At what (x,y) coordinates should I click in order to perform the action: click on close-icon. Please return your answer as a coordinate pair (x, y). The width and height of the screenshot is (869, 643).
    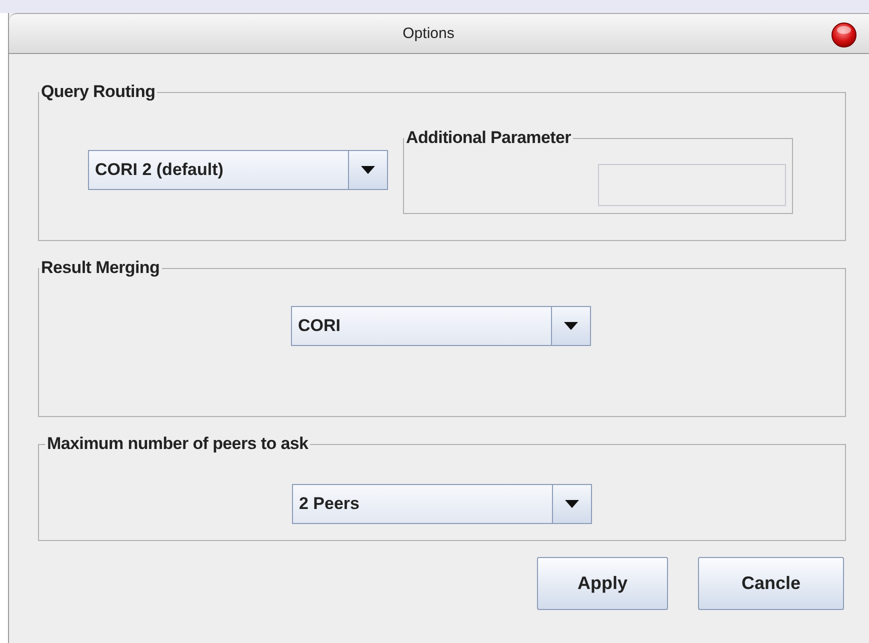
    Looking at the image, I should click on (844, 35).